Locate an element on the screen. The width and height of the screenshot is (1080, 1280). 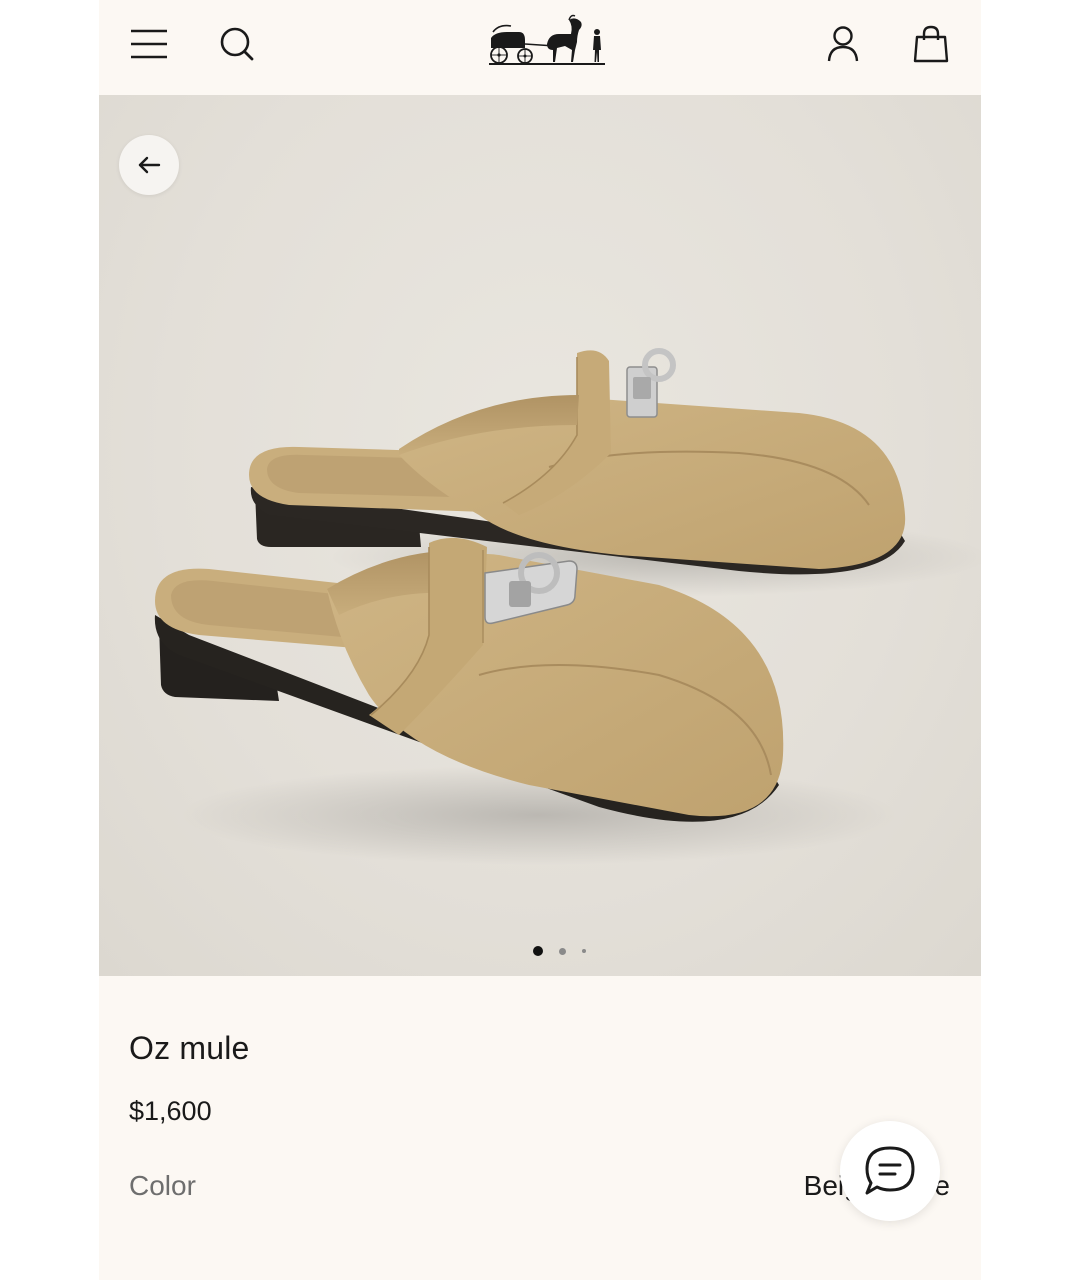
arrow-left-icon is located at coordinates (149, 165).